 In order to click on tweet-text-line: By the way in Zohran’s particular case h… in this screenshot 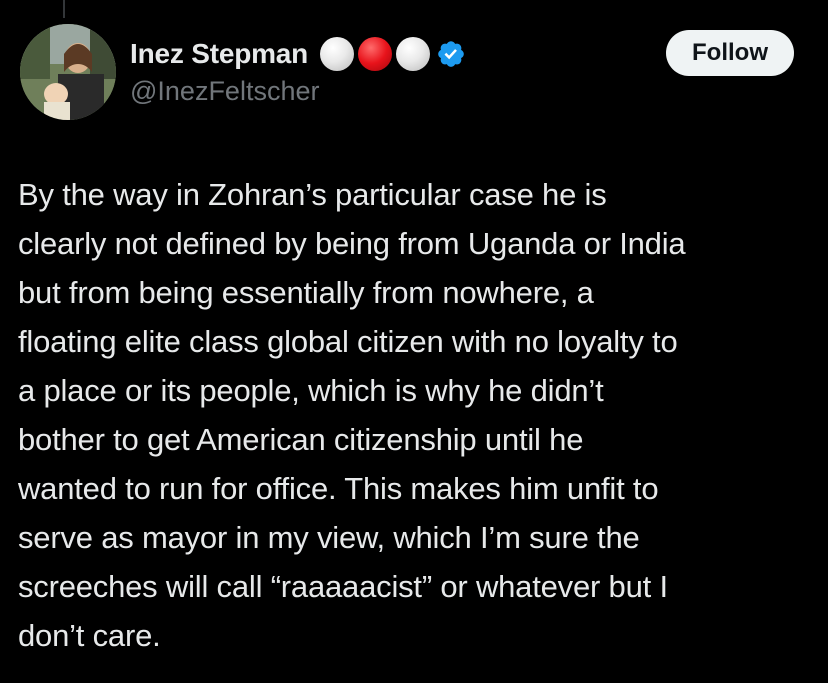, I will do `click(312, 194)`.